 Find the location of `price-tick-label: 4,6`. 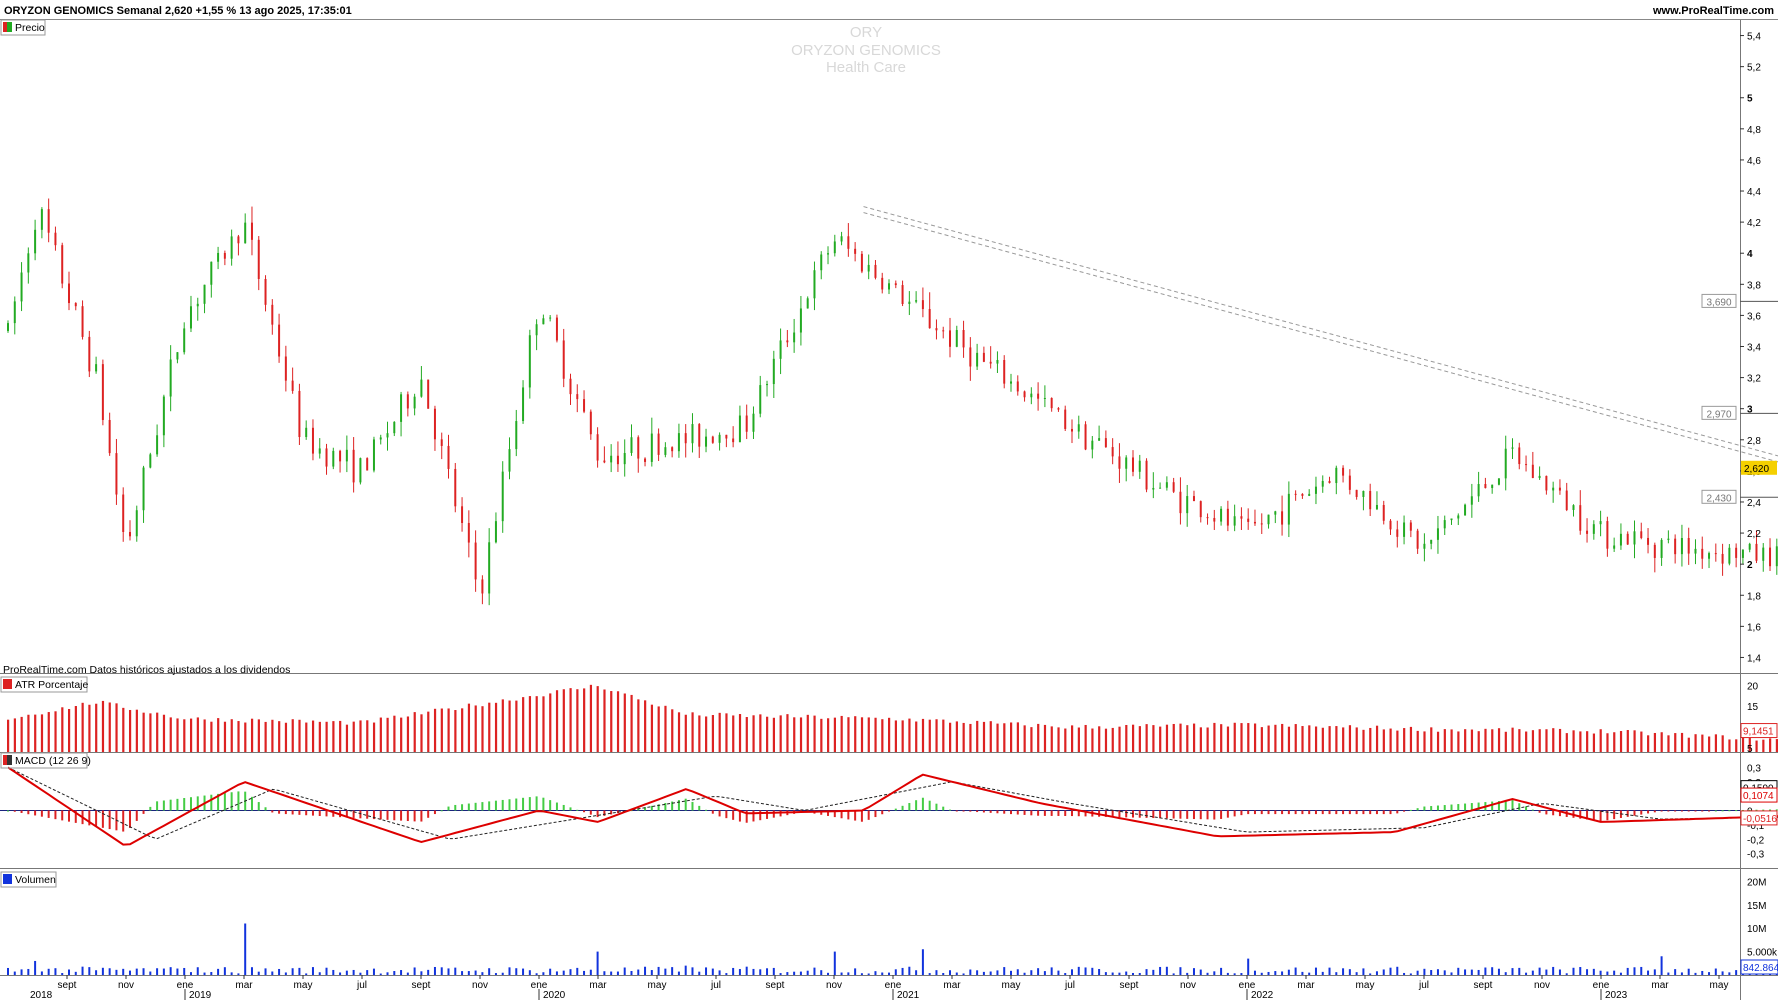

price-tick-label: 4,6 is located at coordinates (1754, 161).